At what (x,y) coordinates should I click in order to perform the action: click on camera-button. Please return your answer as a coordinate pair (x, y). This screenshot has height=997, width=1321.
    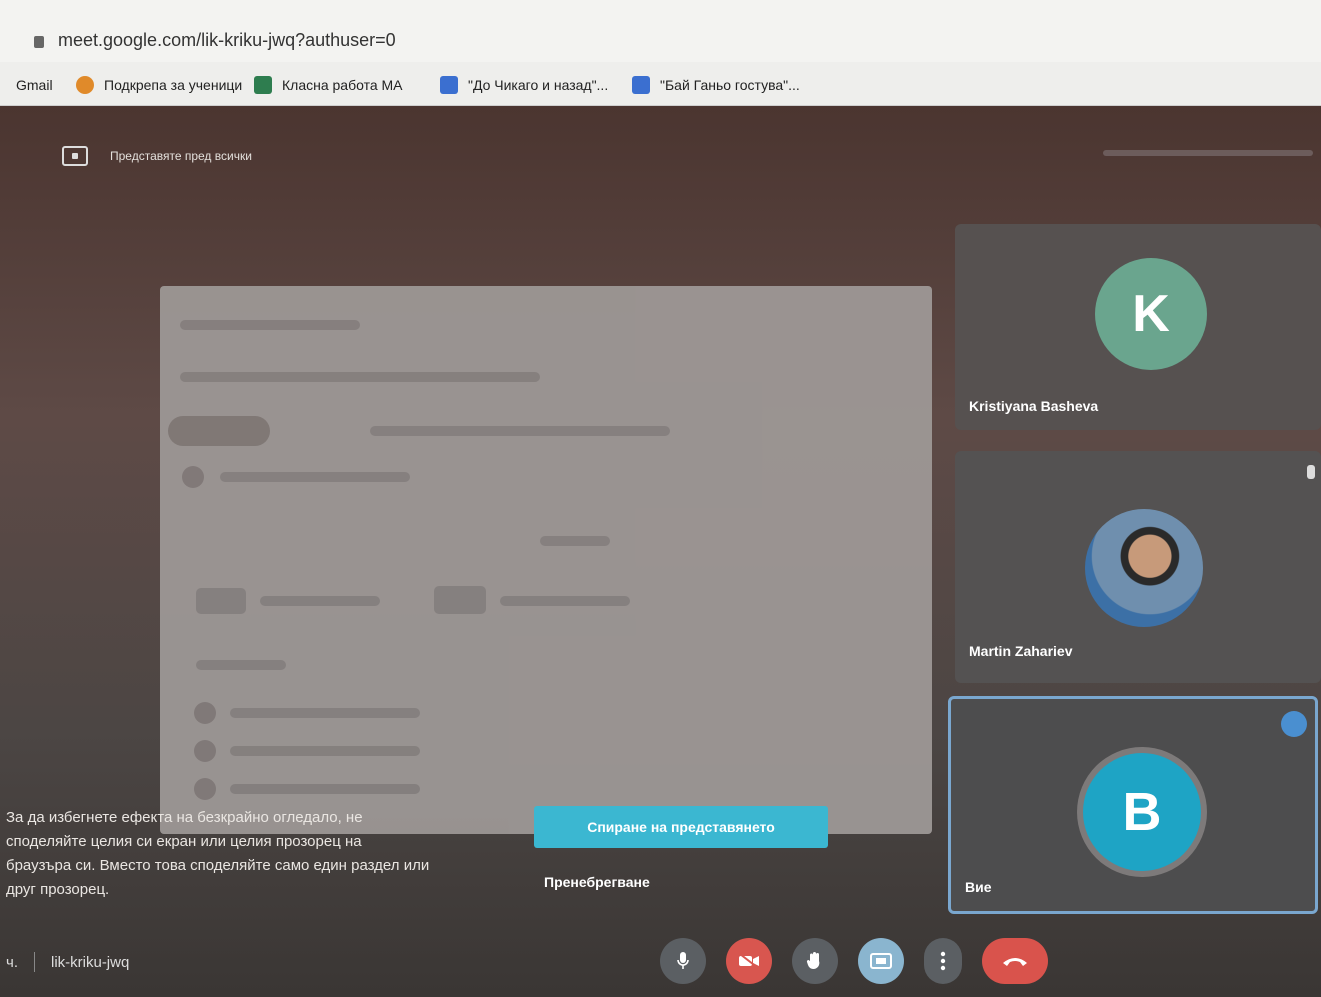
    Looking at the image, I should click on (749, 961).